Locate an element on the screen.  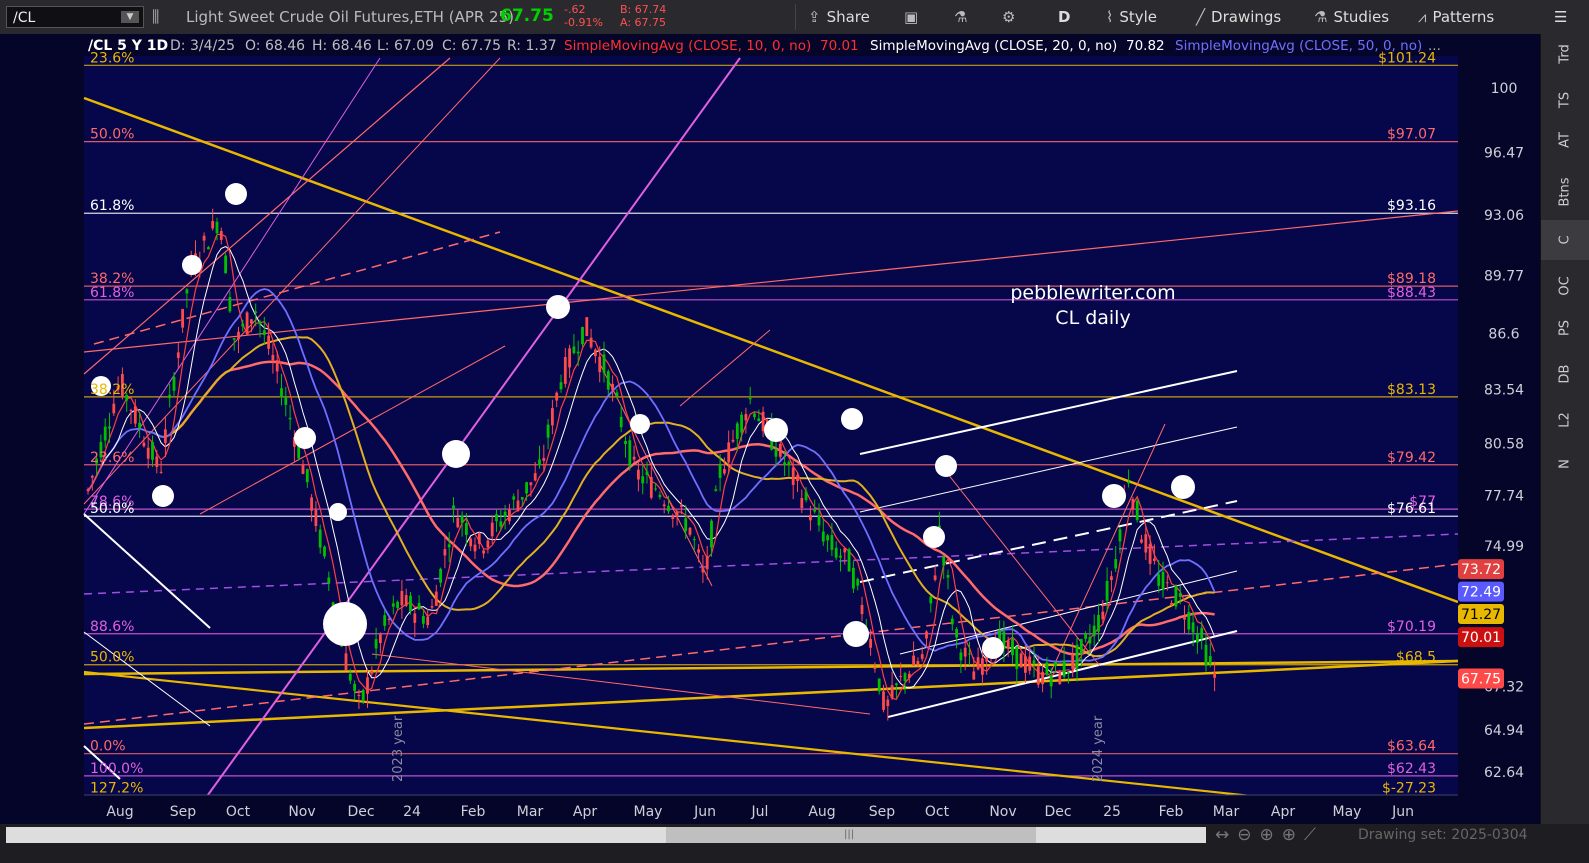
sidebar-tab-label: PS is located at coordinates (1565, 328).